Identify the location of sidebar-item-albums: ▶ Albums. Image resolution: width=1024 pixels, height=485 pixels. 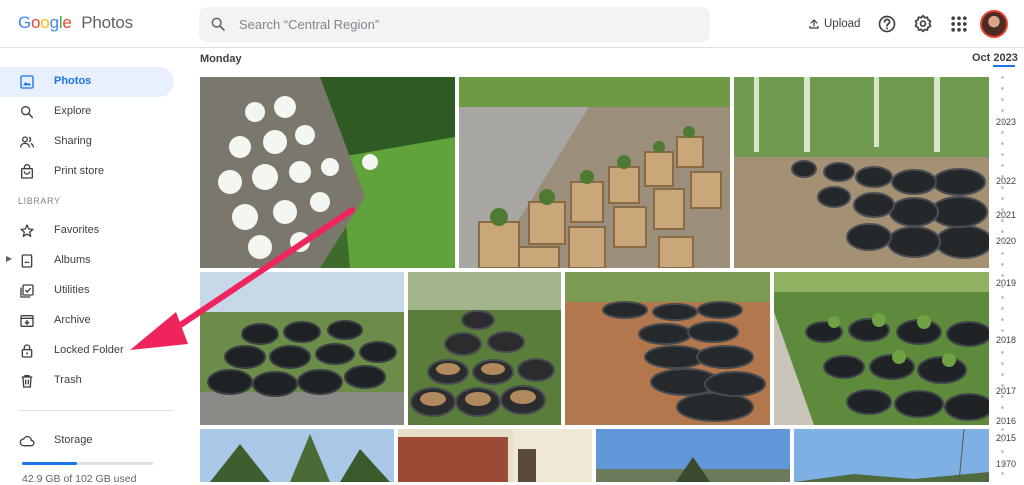
(87, 261).